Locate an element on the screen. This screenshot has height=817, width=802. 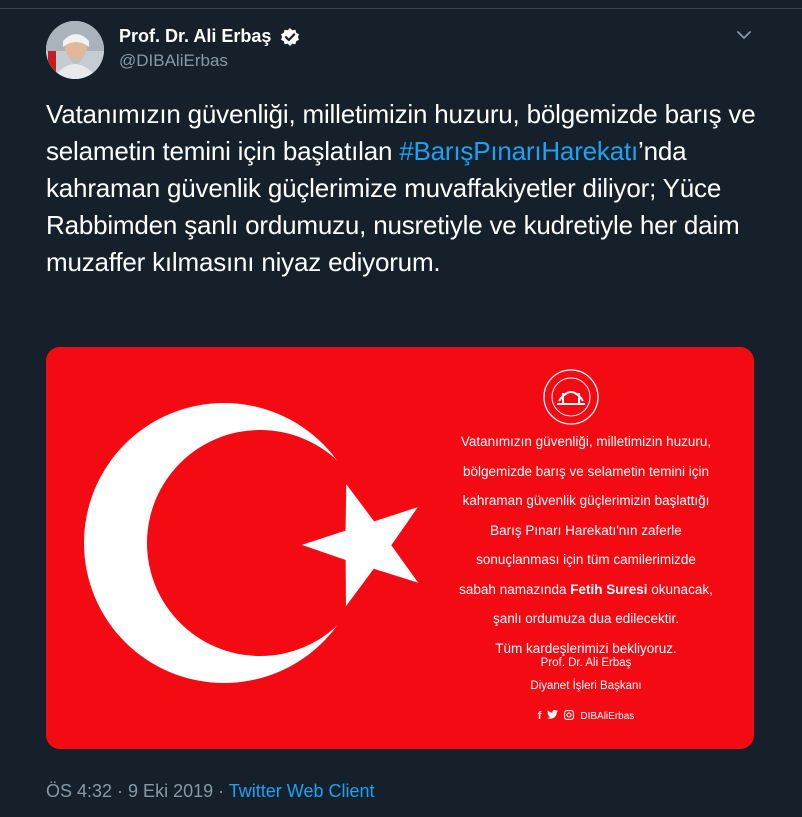
avatar is located at coordinates (75, 50).